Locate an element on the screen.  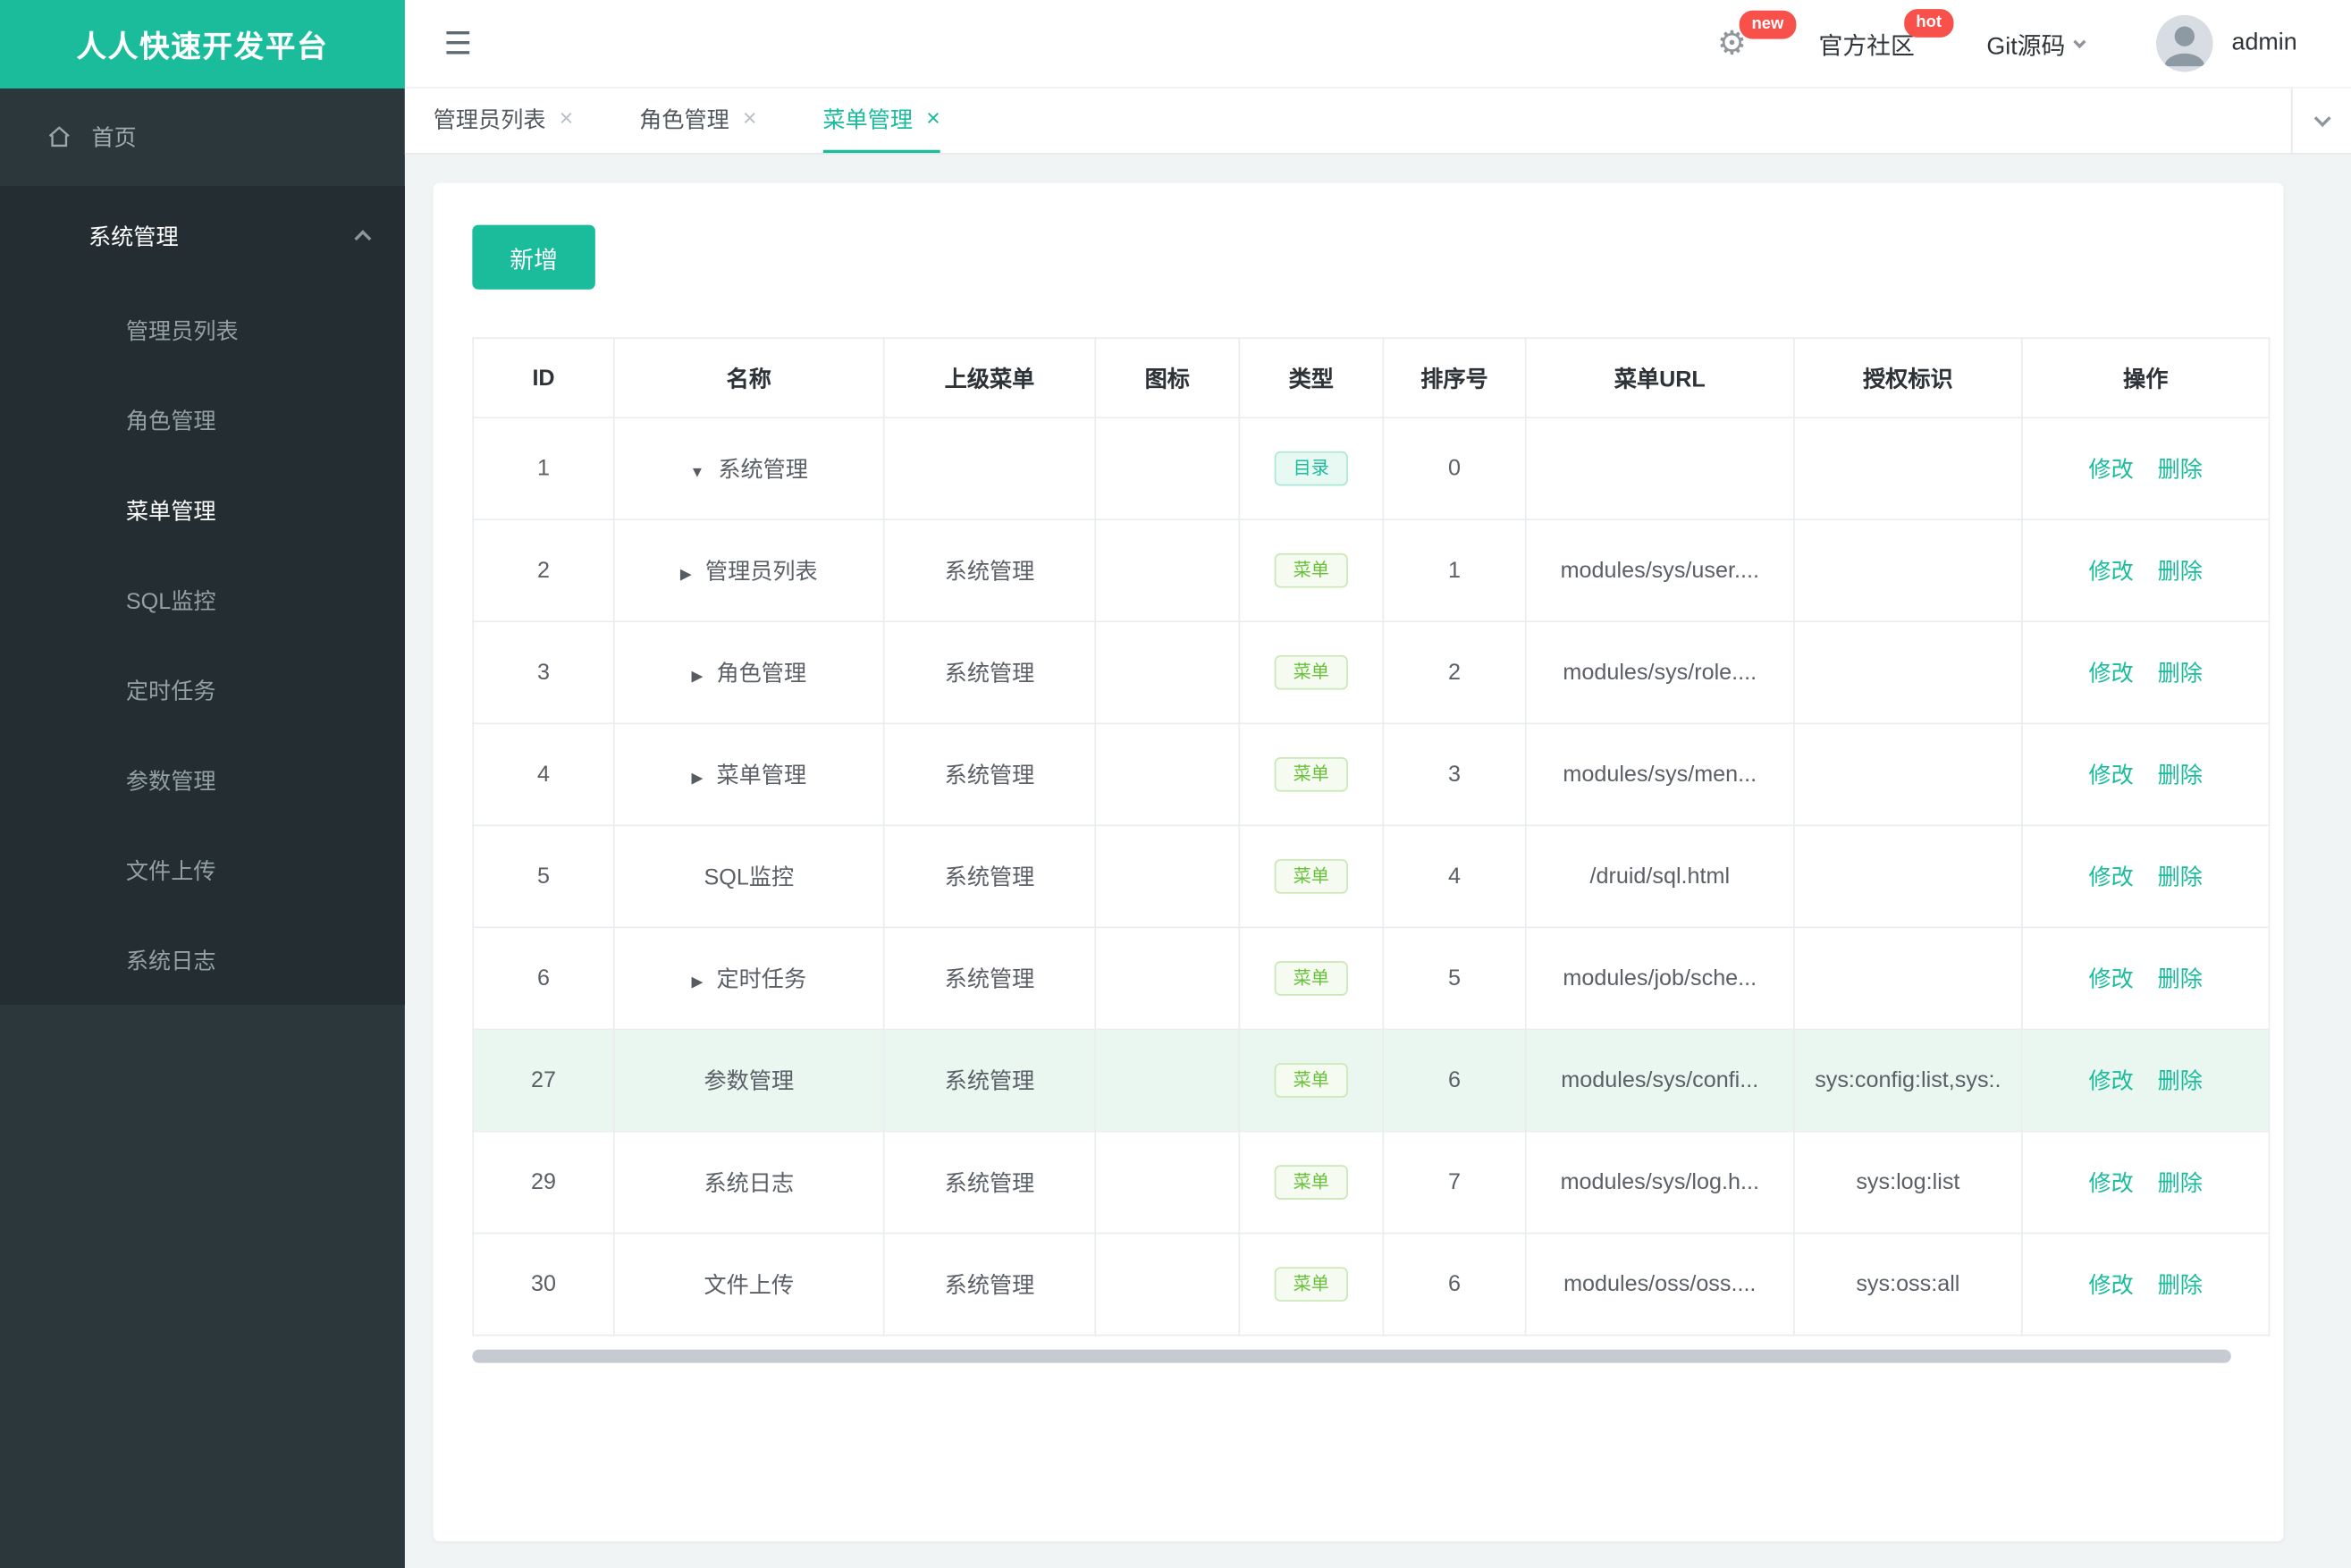
menu-name: 管理员列表 is located at coordinates (761, 572).